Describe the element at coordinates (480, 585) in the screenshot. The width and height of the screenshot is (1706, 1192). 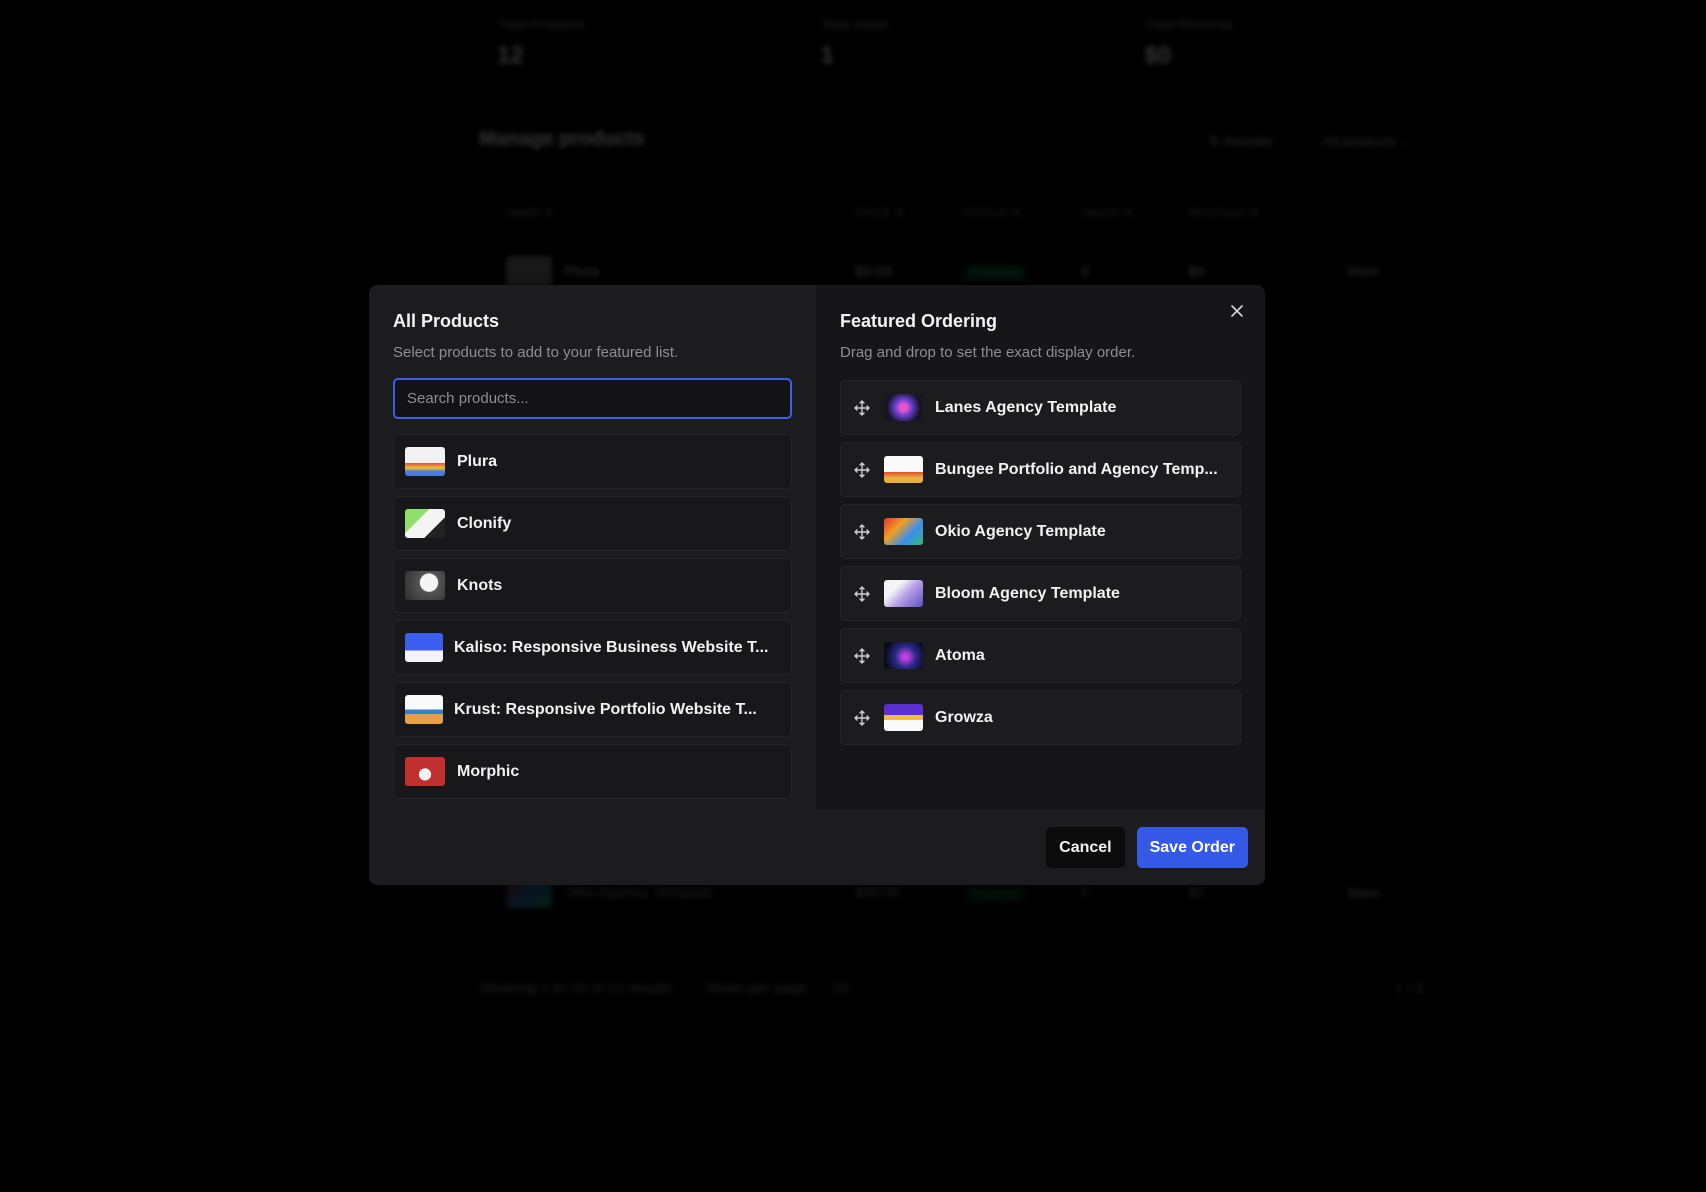
I see `product-name: Knots` at that location.